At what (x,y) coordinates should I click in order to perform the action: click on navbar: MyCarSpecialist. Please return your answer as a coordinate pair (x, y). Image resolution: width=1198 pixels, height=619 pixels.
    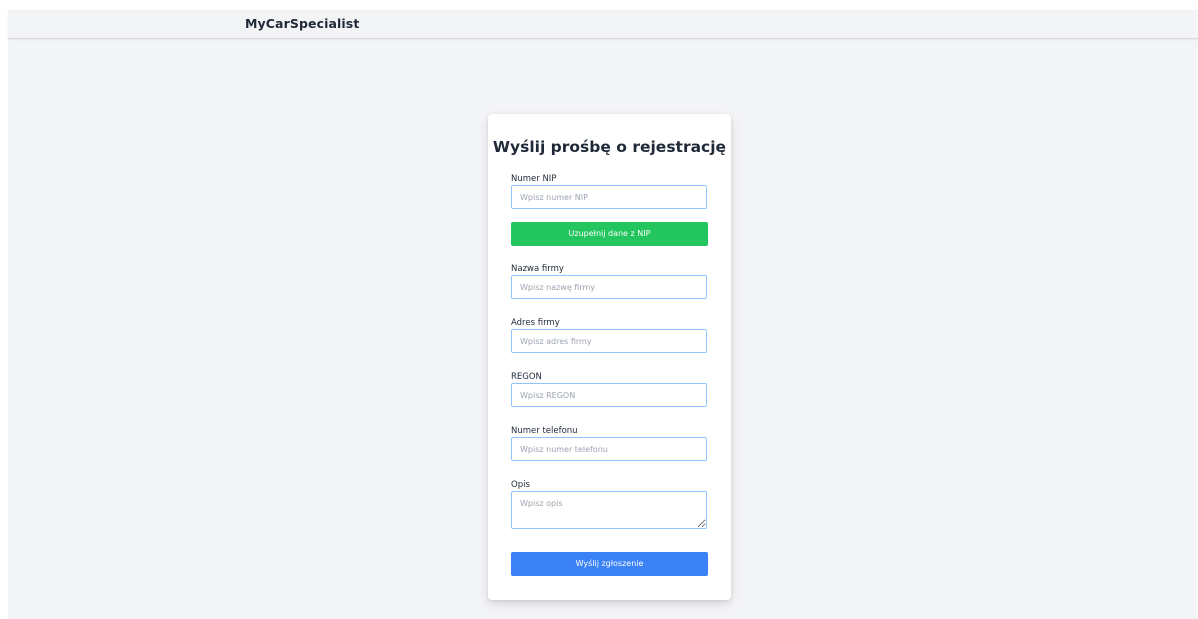
    Looking at the image, I should click on (603, 24).